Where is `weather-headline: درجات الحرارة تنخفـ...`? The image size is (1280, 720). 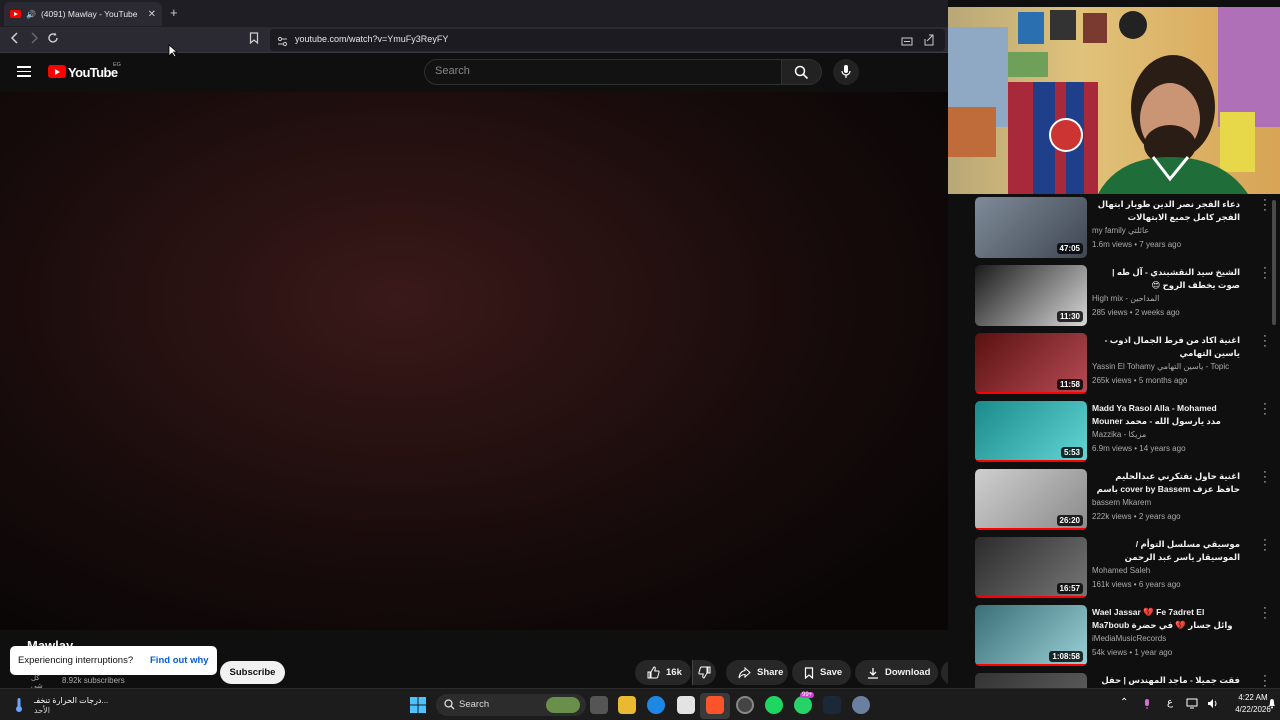
weather-headline: درجات الحرارة تنخفـ... is located at coordinates (71, 700).